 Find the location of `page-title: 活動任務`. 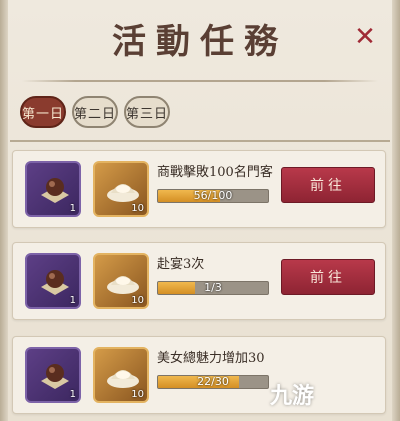

page-title: 活動任務 is located at coordinates (200, 42).